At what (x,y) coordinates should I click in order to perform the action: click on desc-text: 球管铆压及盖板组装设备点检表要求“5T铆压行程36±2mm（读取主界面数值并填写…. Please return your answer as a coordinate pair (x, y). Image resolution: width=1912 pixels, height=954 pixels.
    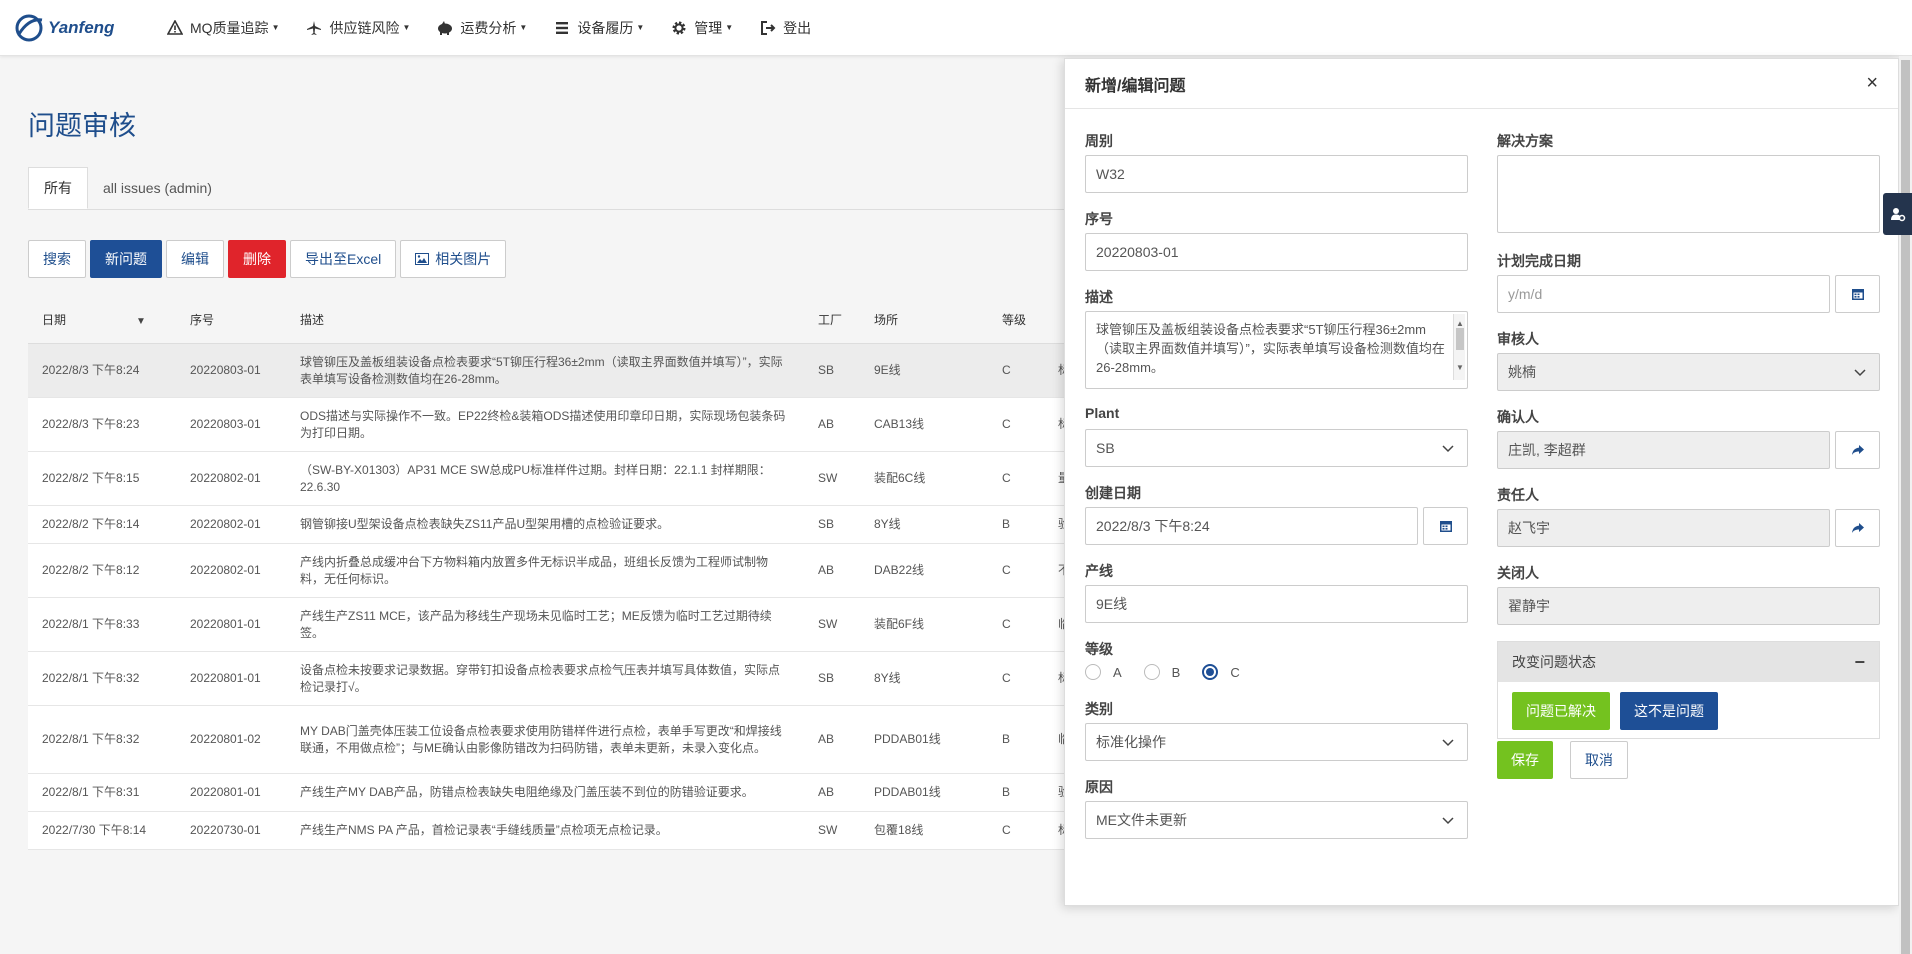
    Looking at the image, I should click on (1270, 348).